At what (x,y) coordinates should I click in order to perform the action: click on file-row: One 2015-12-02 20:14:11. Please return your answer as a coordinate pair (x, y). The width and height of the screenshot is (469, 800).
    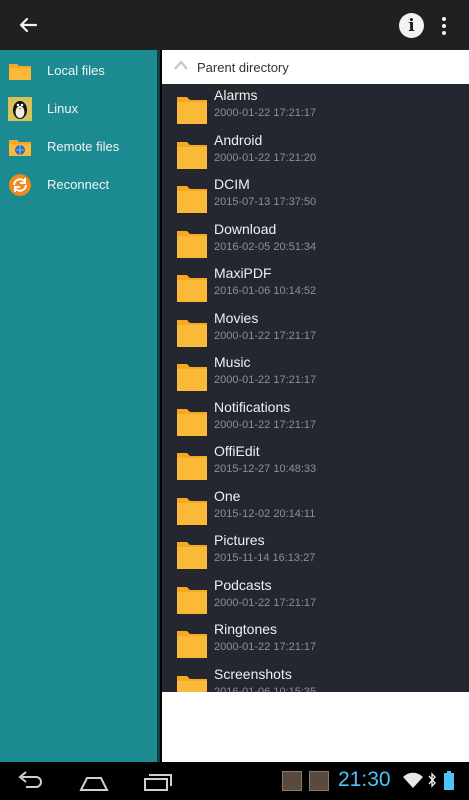
    Looking at the image, I should click on (315, 507).